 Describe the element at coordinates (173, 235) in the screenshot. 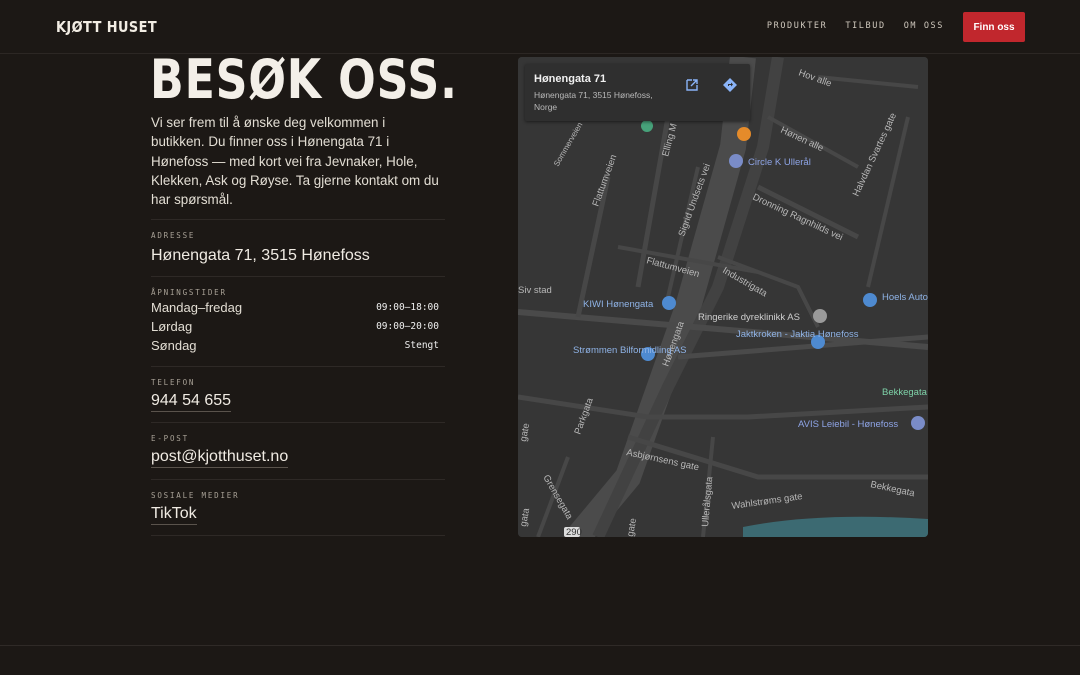

I see `address-label: ADRESSE` at that location.